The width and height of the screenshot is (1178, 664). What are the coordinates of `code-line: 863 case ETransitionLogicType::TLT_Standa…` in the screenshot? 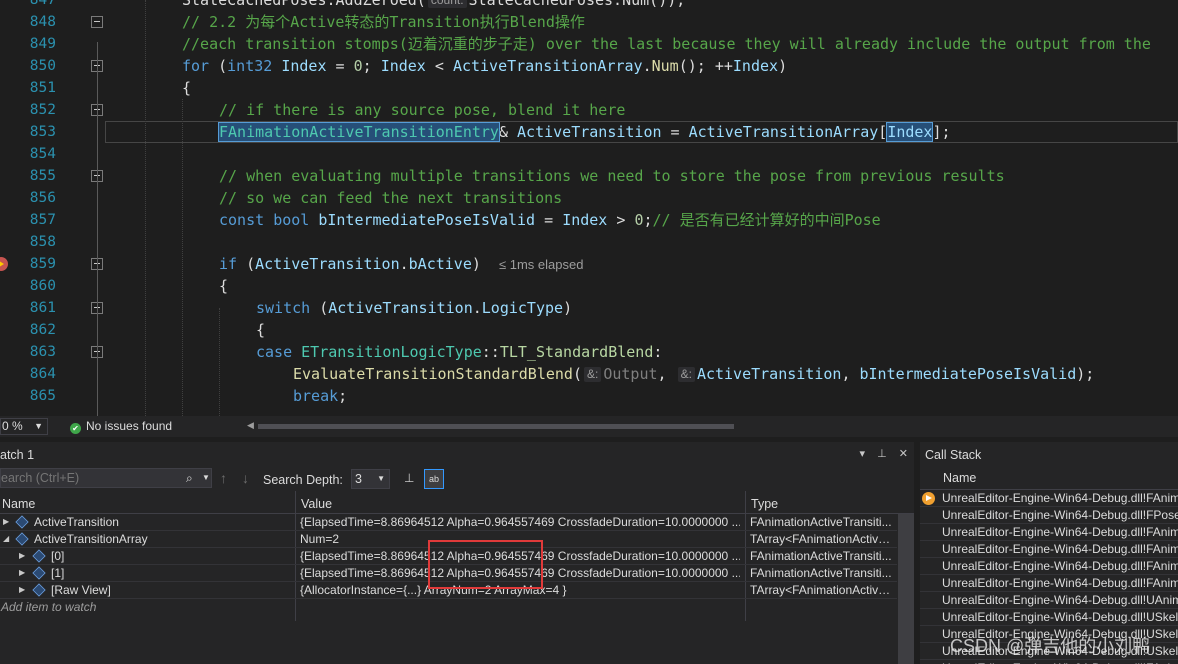 It's located at (589, 352).